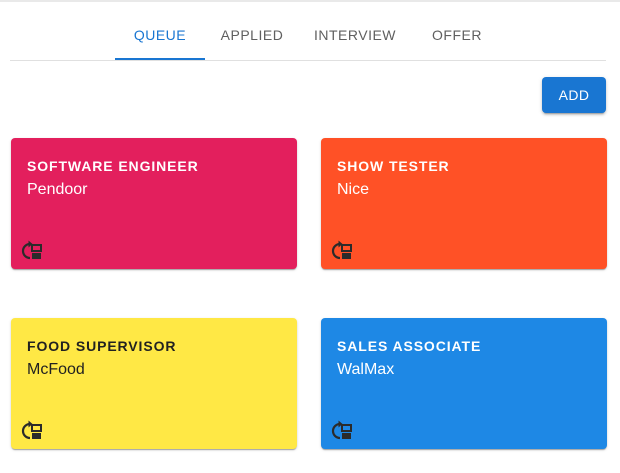 This screenshot has width=620, height=473. What do you see at coordinates (366, 369) in the screenshot?
I see `company-name: WalMax` at bounding box center [366, 369].